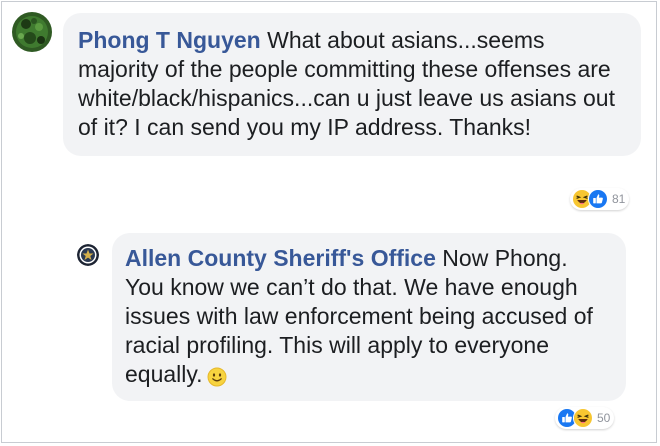 The width and height of the screenshot is (660, 446). I want to click on reaction-count: 81, so click(619, 199).